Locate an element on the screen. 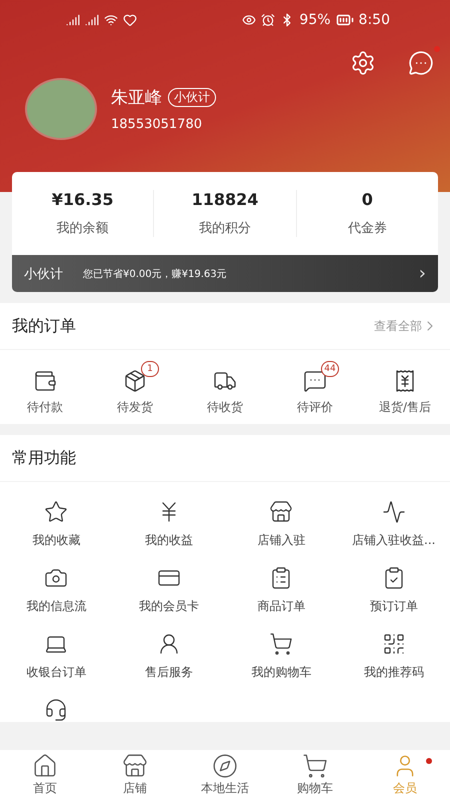 The height and width of the screenshot is (800, 450). wallet-icon is located at coordinates (45, 380).